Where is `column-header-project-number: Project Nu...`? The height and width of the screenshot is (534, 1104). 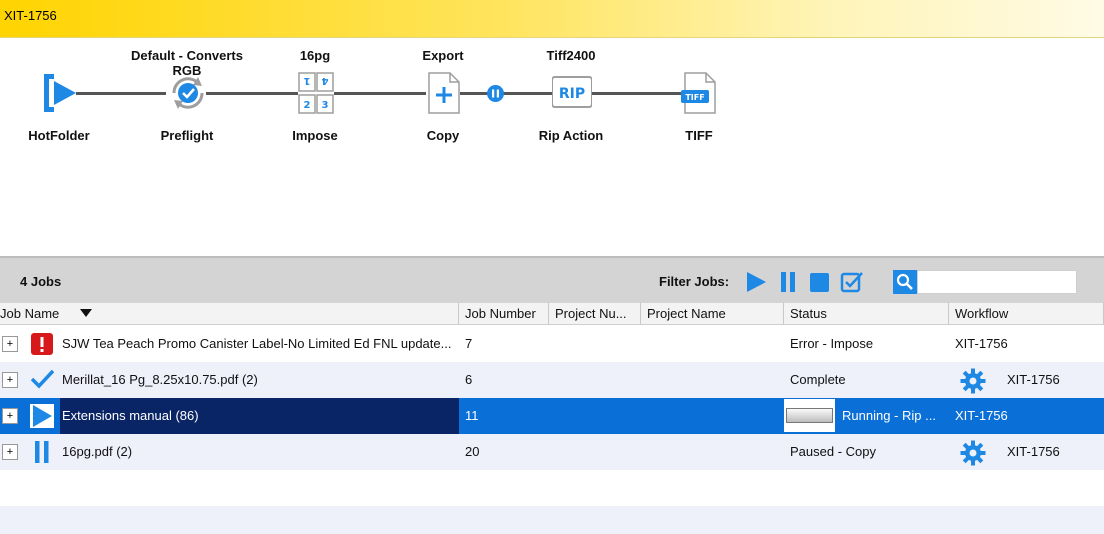 column-header-project-number: Project Nu... is located at coordinates (595, 314).